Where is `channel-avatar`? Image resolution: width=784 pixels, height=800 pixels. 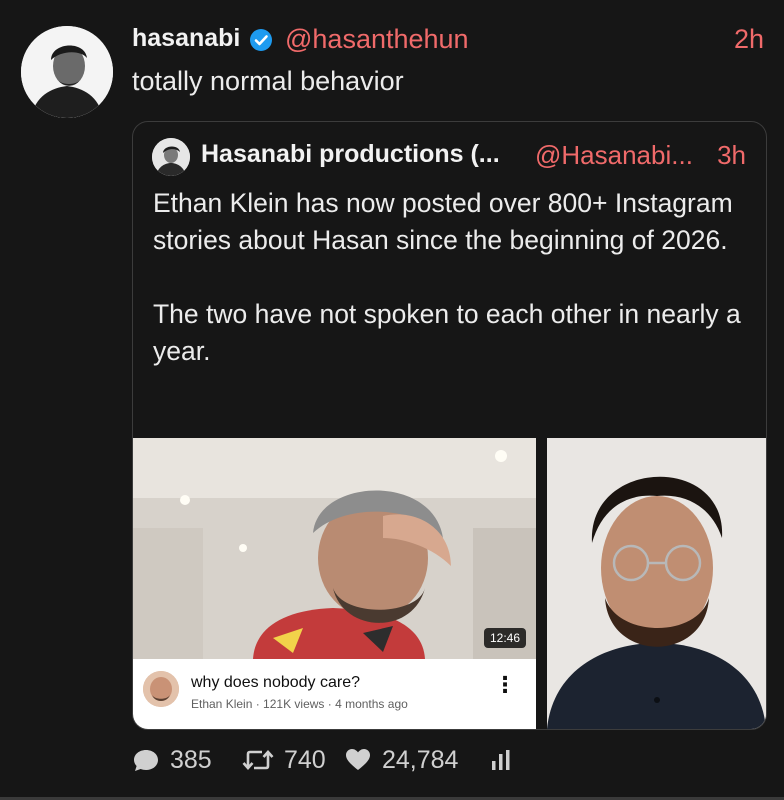 channel-avatar is located at coordinates (161, 689).